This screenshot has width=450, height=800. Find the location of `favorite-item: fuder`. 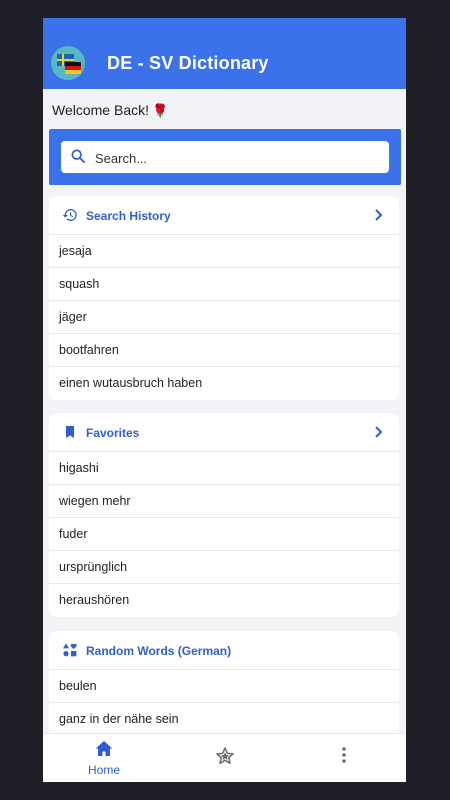

favorite-item: fuder is located at coordinates (224, 534).